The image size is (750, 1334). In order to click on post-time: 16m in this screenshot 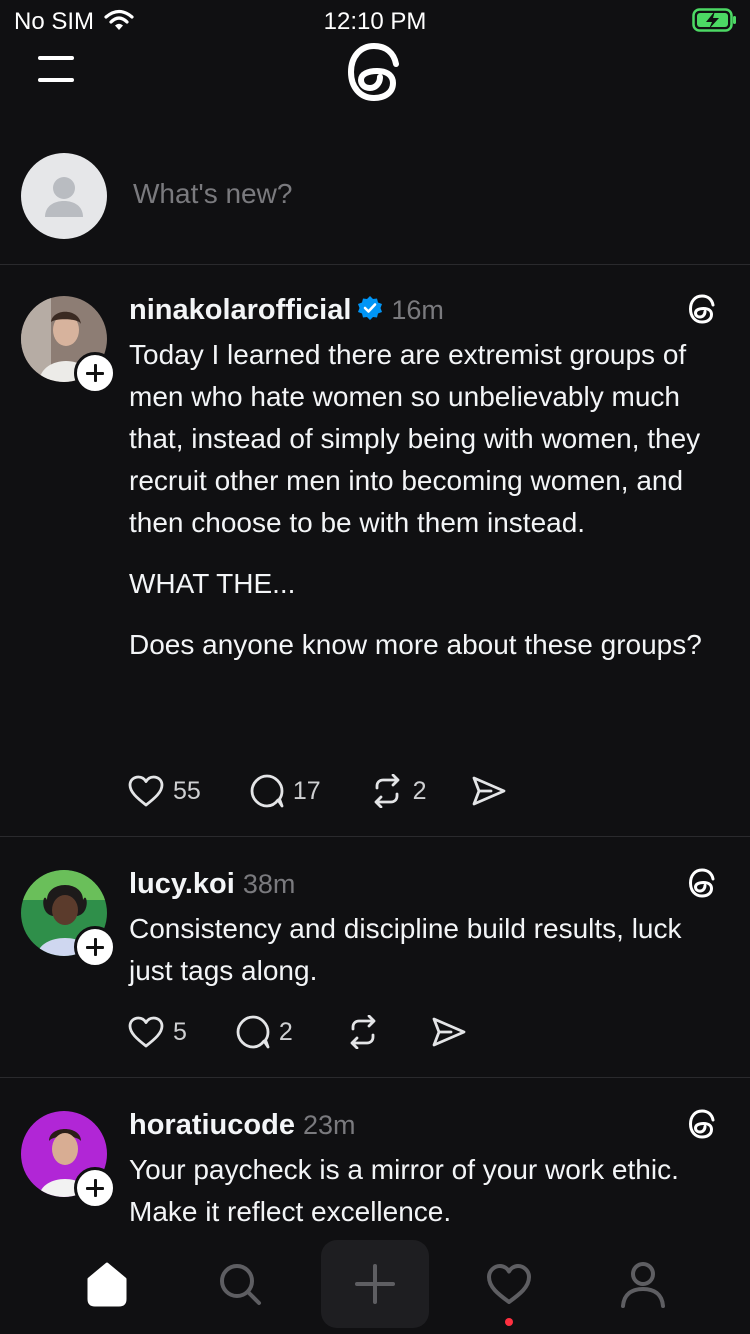, I will do `click(417, 309)`.